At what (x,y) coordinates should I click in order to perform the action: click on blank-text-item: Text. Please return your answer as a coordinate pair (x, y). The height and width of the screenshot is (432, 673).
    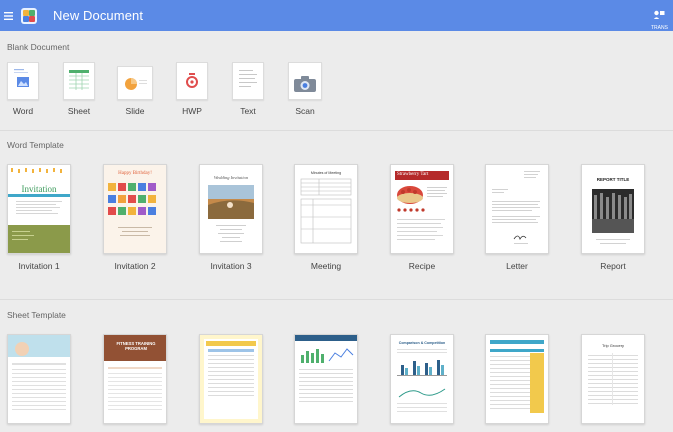
    Looking at the image, I should click on (248, 89).